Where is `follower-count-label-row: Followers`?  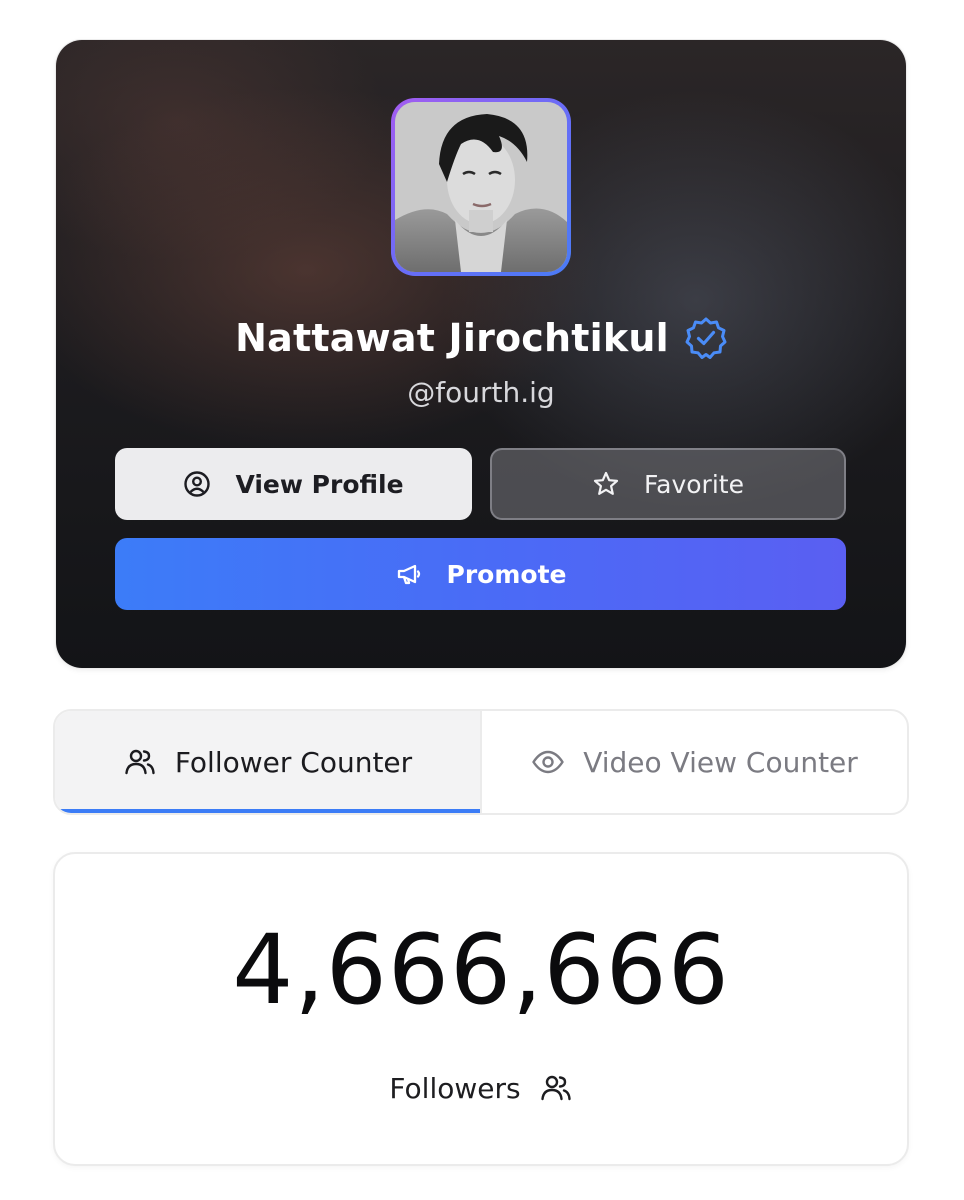
follower-count-label-row: Followers is located at coordinates (481, 1088).